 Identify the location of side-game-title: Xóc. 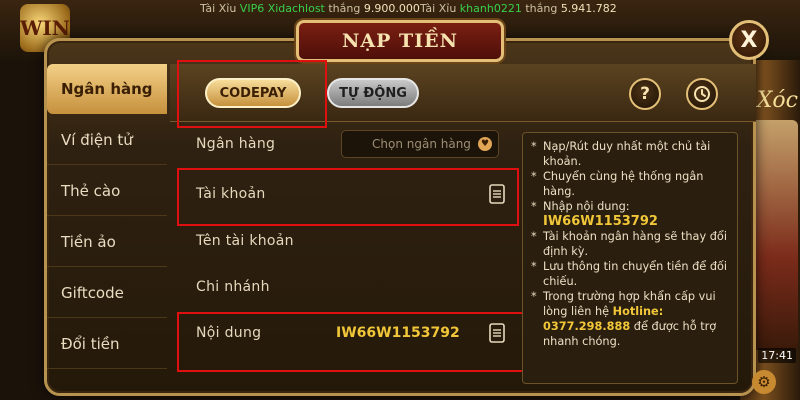
(777, 100).